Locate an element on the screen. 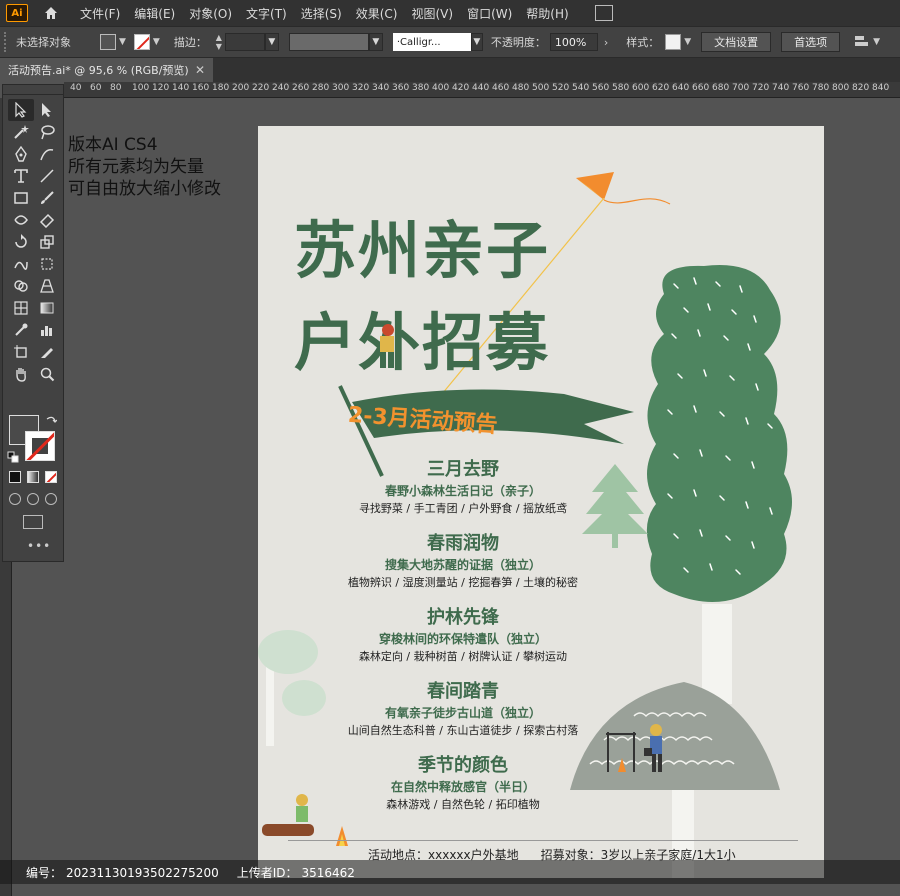 Image resolution: width=900 pixels, height=896 pixels. ruler-mark: 440 is located at coordinates (481, 88).